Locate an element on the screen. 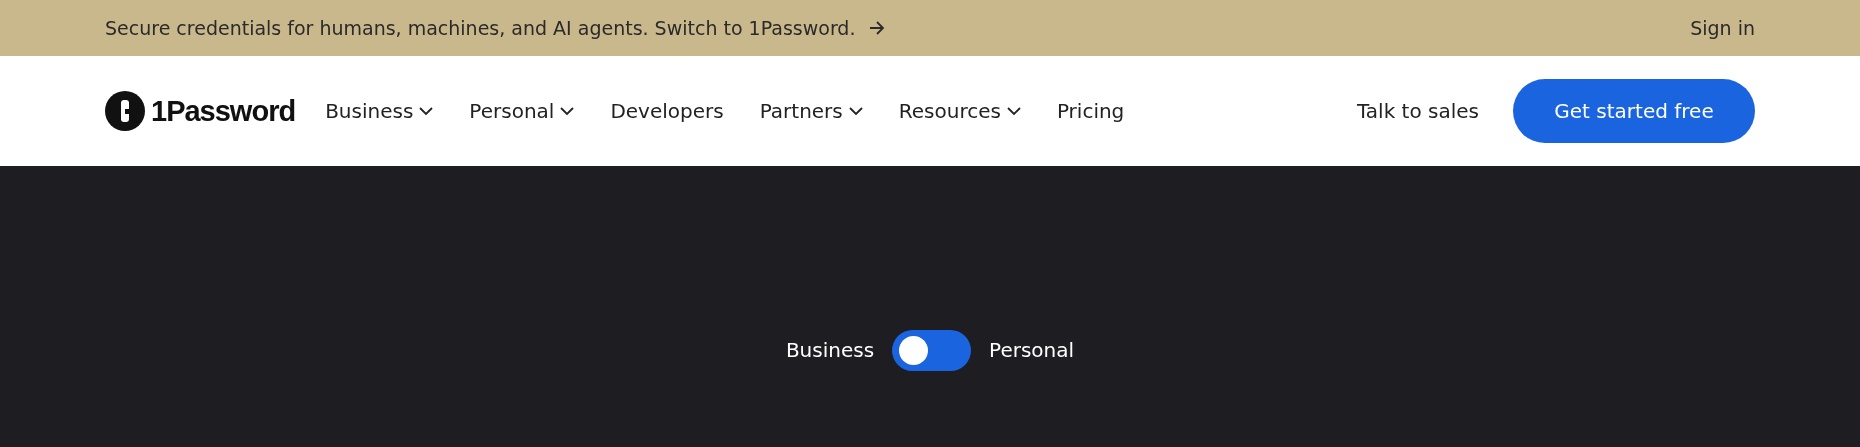 Image resolution: width=1860 pixels, height=447 pixels. nav-link: Business is located at coordinates (379, 111).